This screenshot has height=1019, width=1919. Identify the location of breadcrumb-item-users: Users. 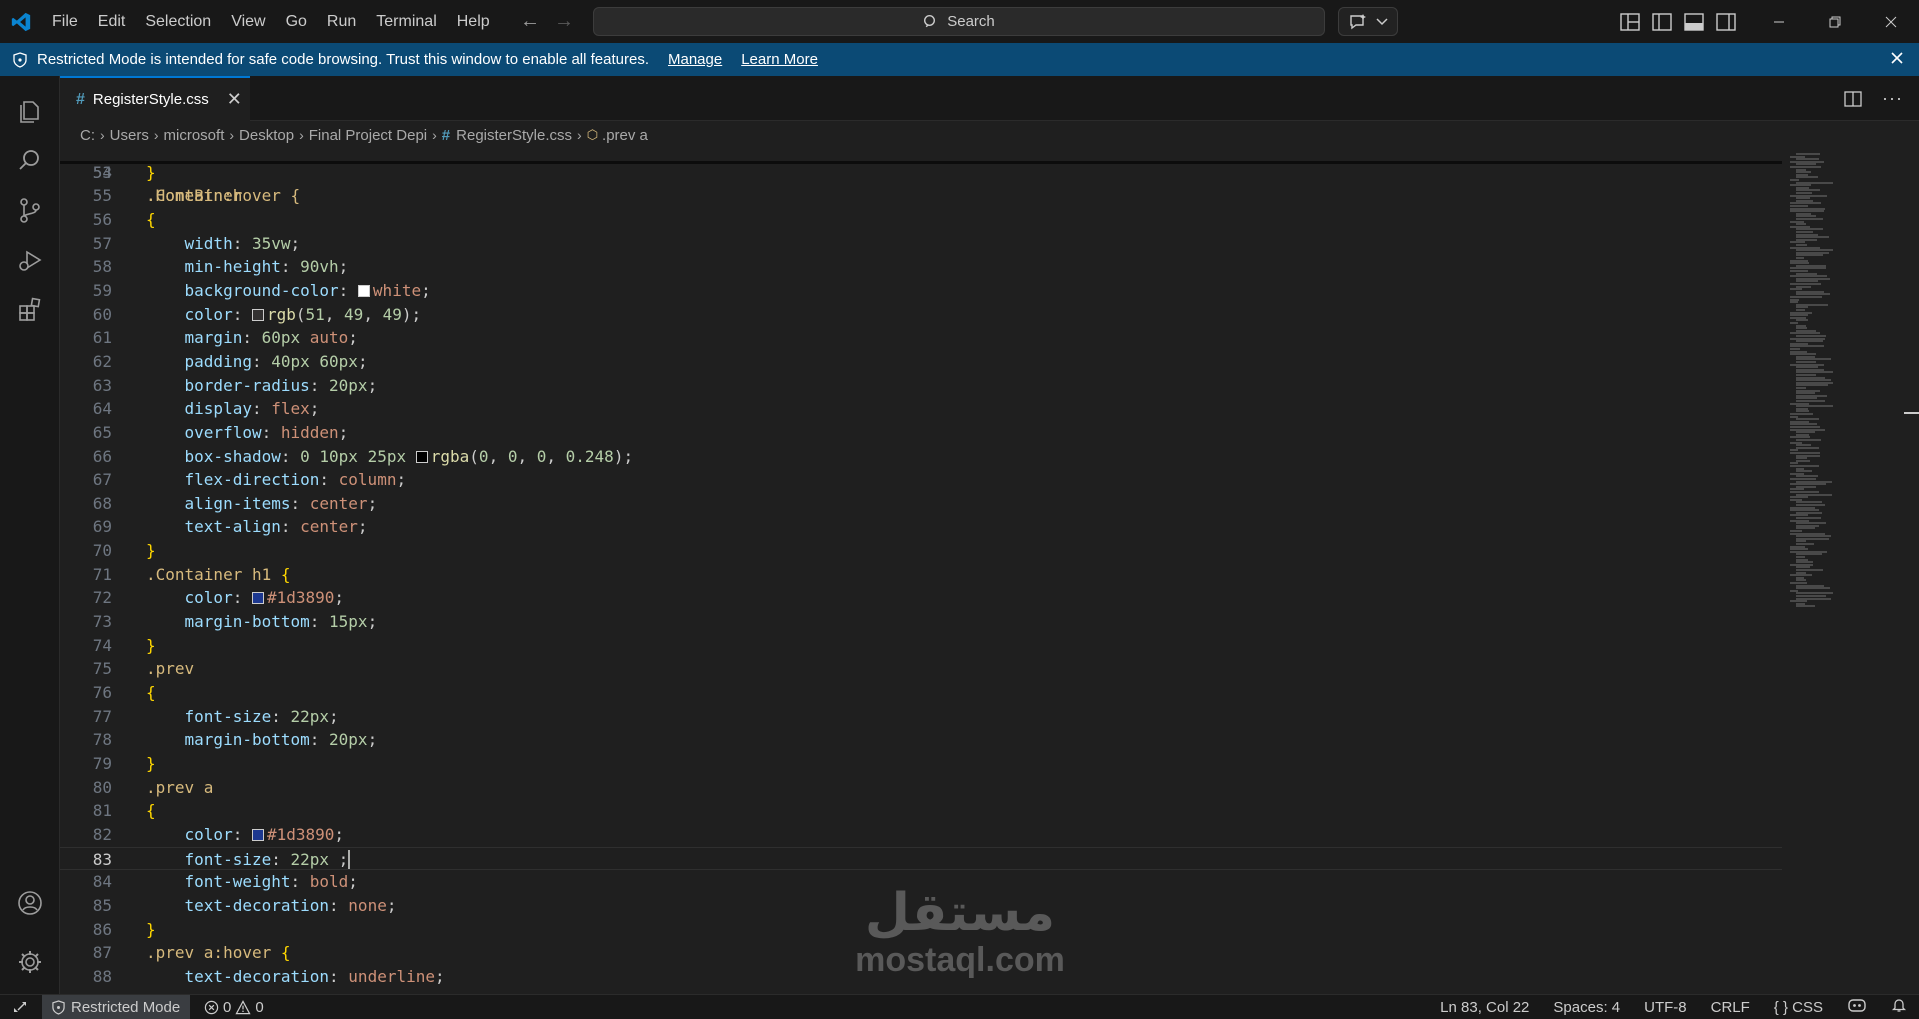
(129, 135).